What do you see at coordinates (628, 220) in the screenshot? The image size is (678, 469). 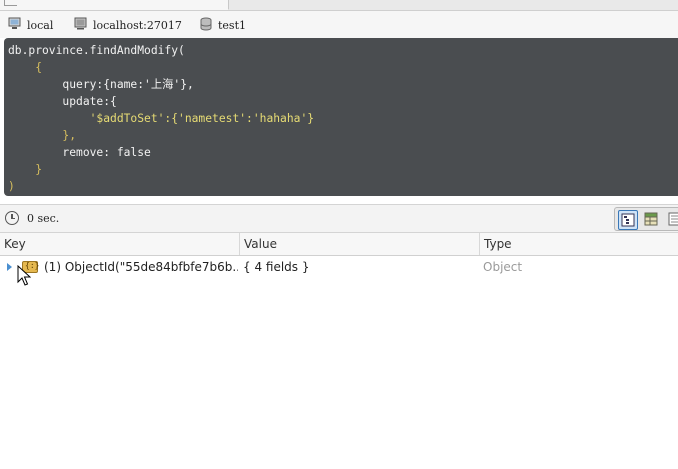 I see `tree-view-icon` at bounding box center [628, 220].